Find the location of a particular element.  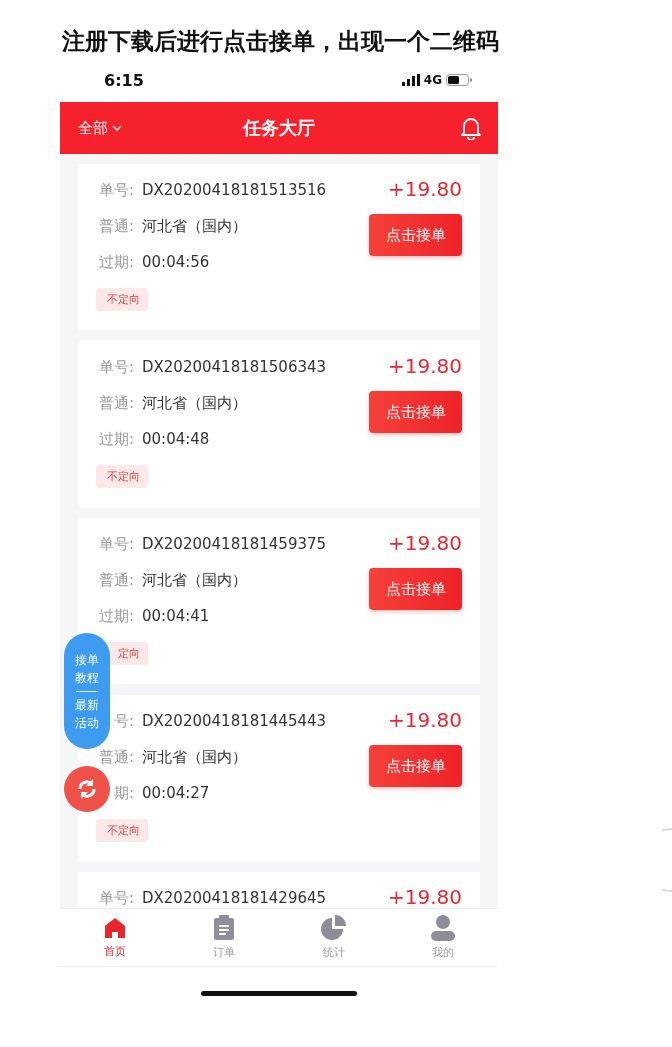

tab-item: 我的 is located at coordinates (443, 937).